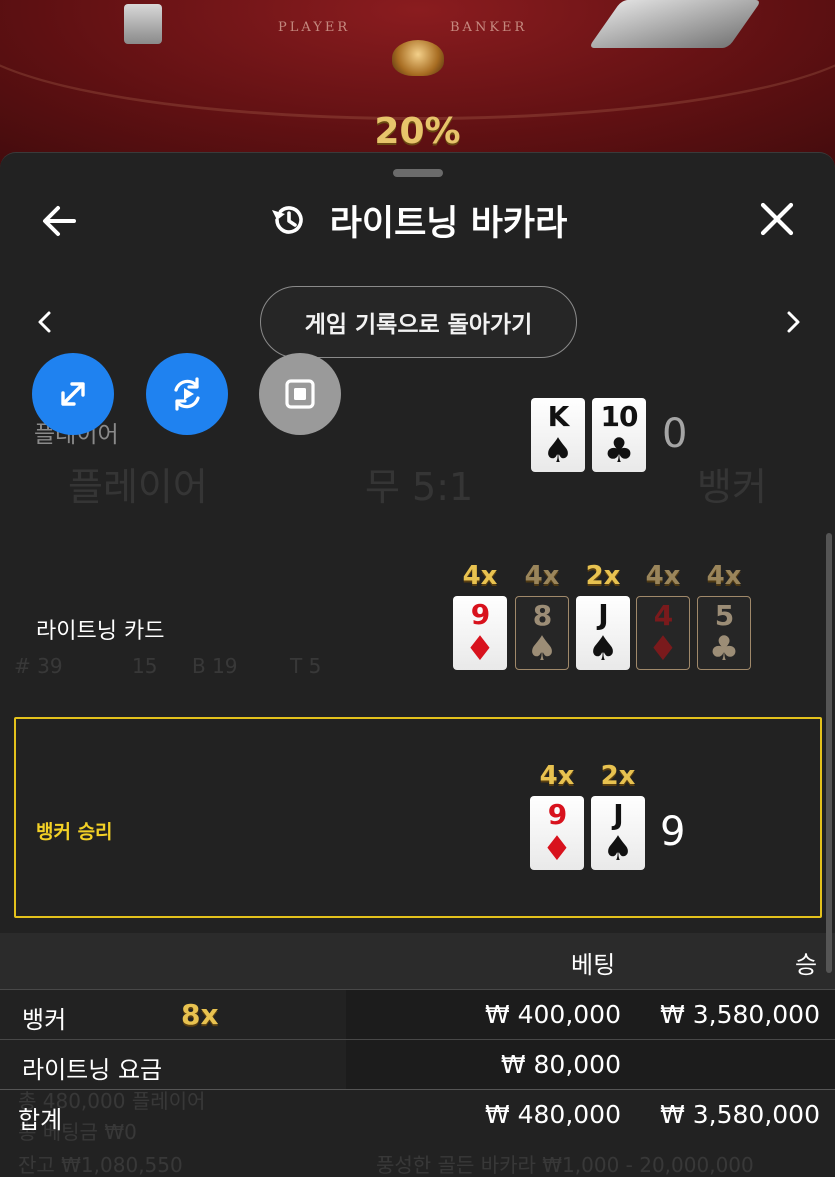 This screenshot has height=1177, width=835. What do you see at coordinates (417, 87) in the screenshot?
I see `game-table-background: PLAYER BANKER 20%` at bounding box center [417, 87].